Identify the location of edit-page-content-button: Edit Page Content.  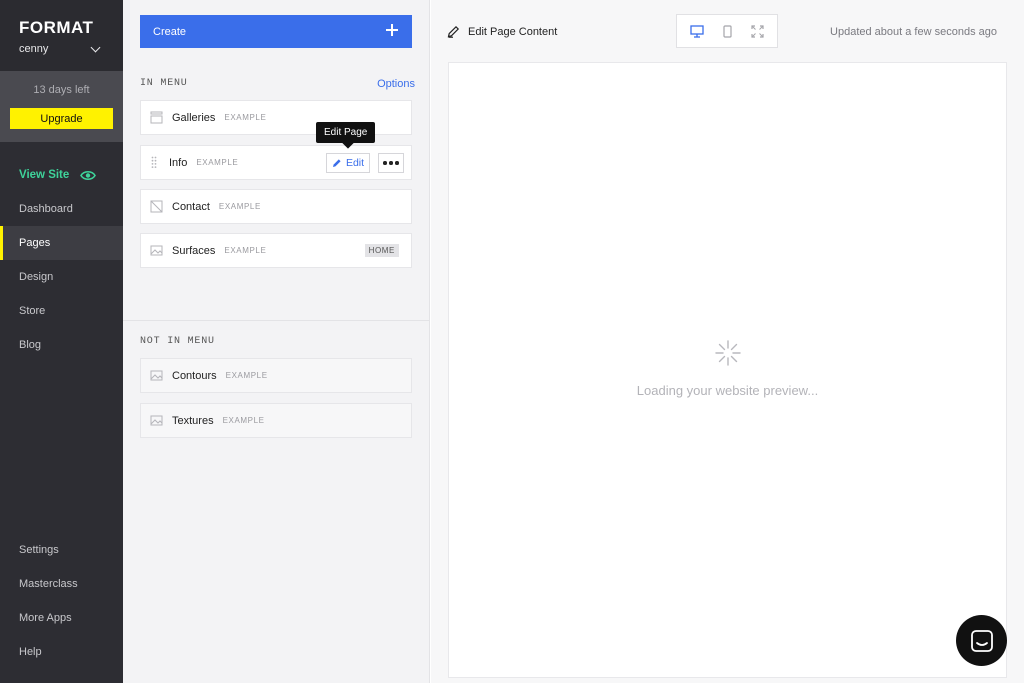
(502, 31).